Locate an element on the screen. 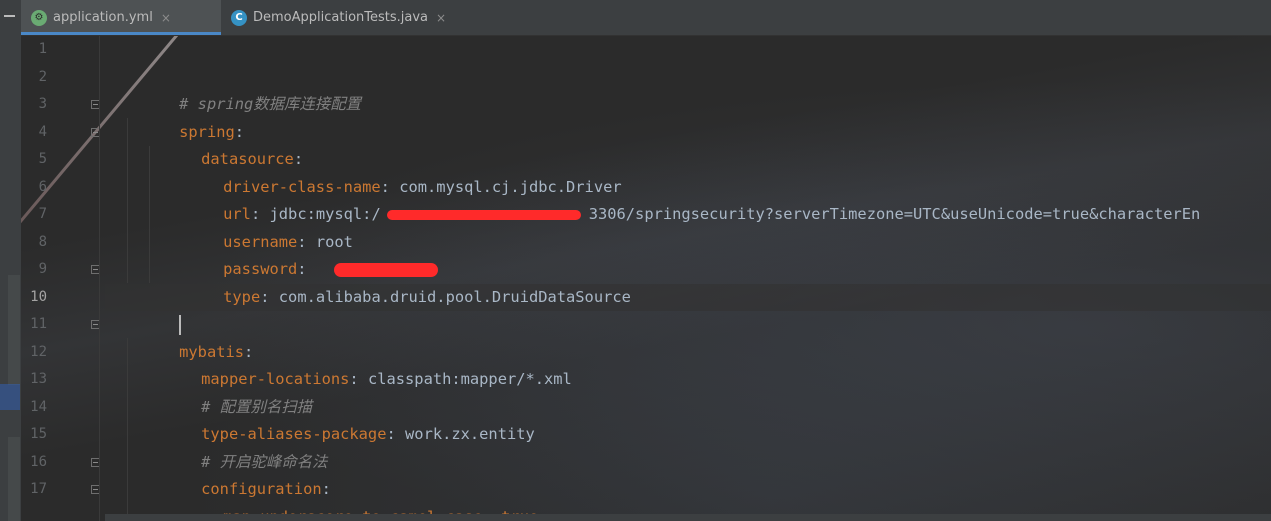  gutter-divider is located at coordinates (99, 278).